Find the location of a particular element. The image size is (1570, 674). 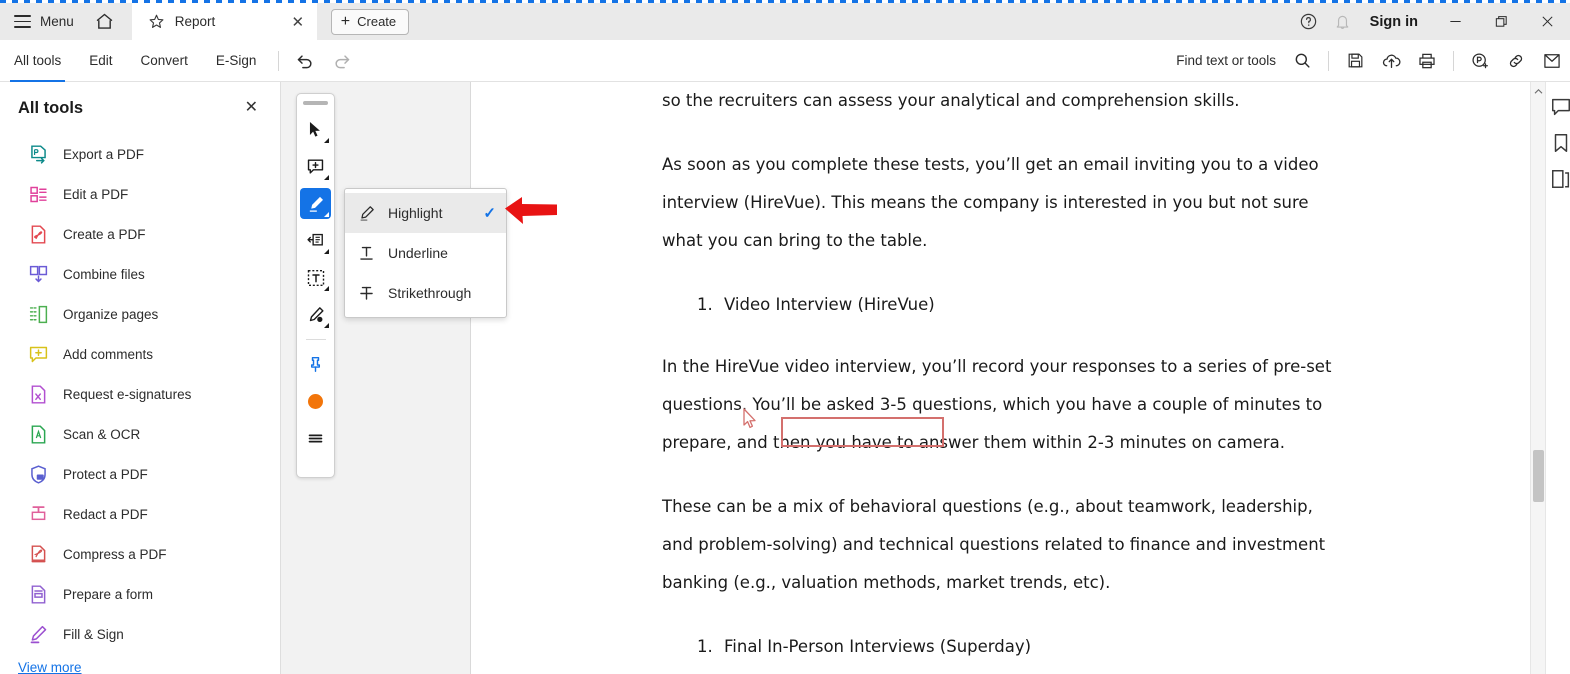

dropdown-item-underline: Underline is located at coordinates (425, 253).